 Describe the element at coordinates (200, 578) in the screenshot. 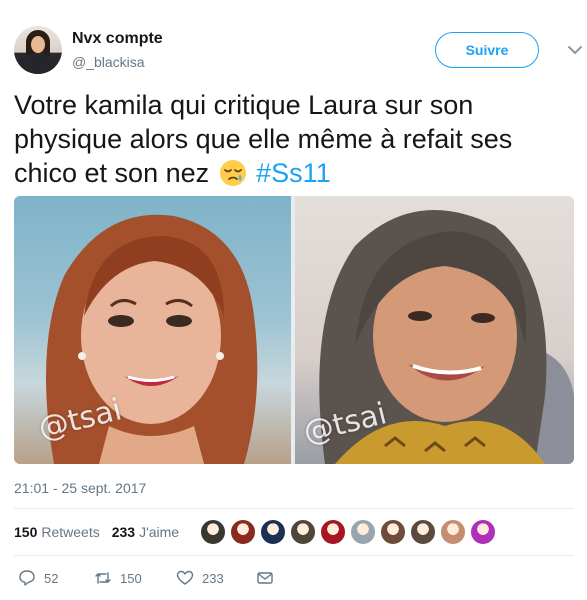

I see `like-button: 233` at that location.